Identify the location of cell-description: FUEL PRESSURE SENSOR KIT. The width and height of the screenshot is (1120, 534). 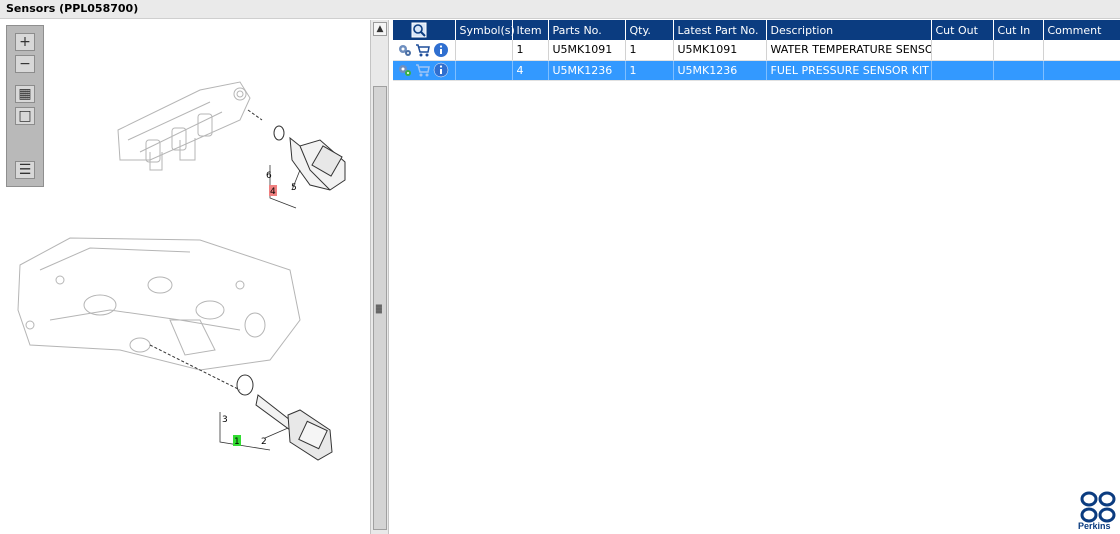
(849, 70).